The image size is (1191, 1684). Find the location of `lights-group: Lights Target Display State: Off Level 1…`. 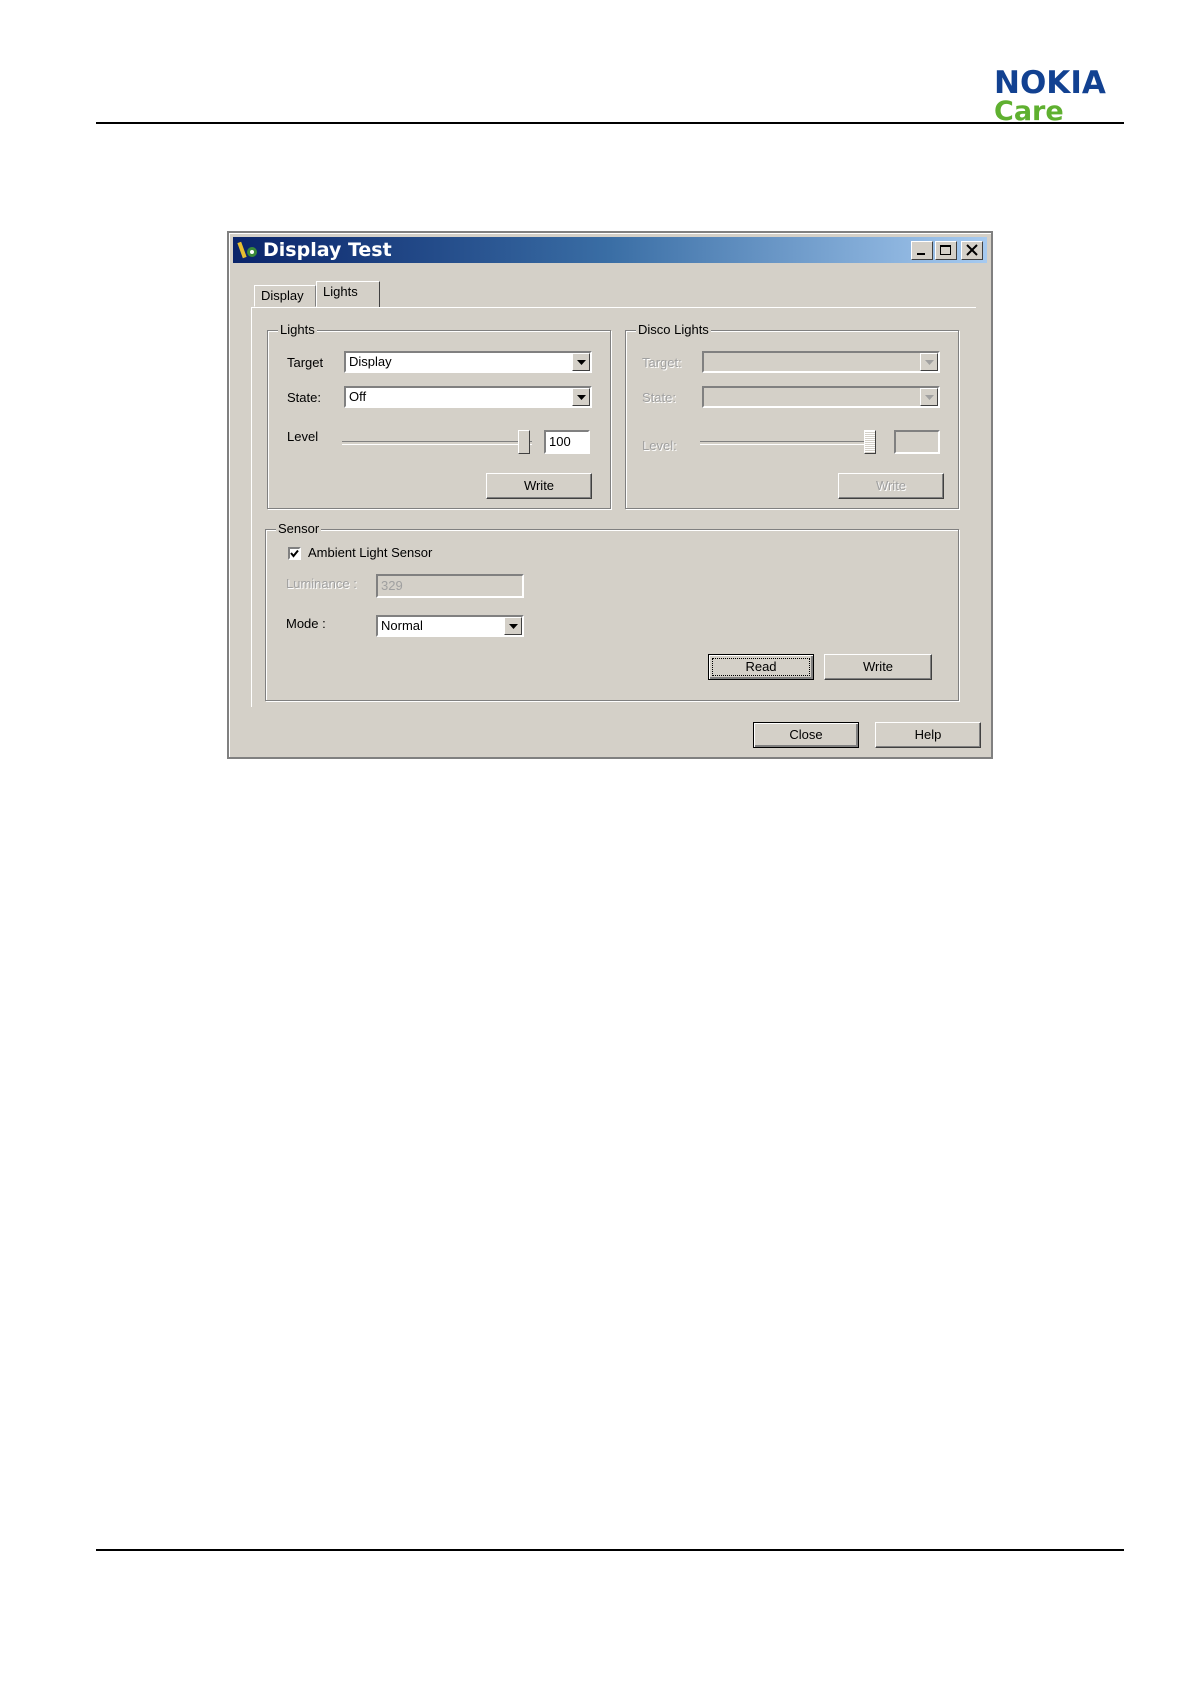

lights-group: Lights Target Display State: Off Level 1… is located at coordinates (439, 415).